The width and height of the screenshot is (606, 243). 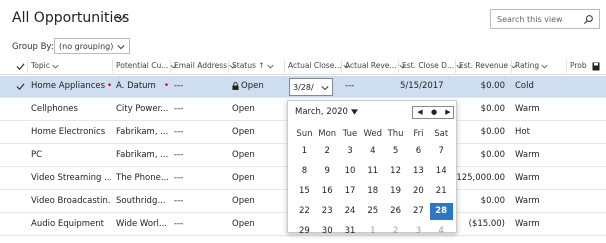 What do you see at coordinates (20, 86) in the screenshot?
I see `row-checkmark-icon` at bounding box center [20, 86].